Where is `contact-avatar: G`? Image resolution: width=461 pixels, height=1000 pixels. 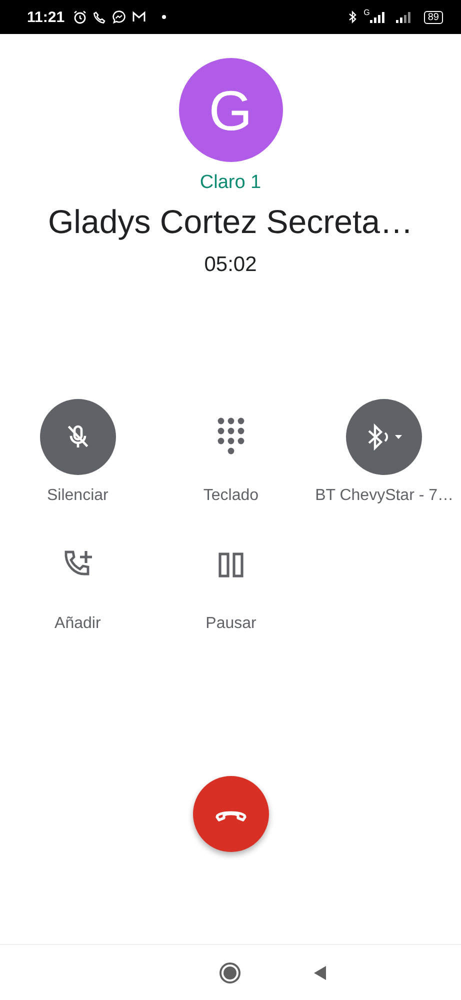 contact-avatar: G is located at coordinates (230, 110).